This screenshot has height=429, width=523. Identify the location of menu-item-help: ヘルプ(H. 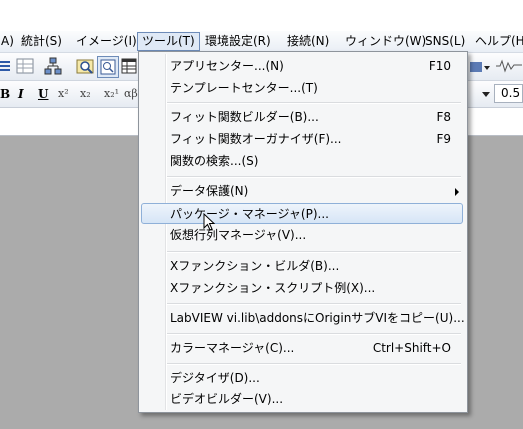
(497, 41).